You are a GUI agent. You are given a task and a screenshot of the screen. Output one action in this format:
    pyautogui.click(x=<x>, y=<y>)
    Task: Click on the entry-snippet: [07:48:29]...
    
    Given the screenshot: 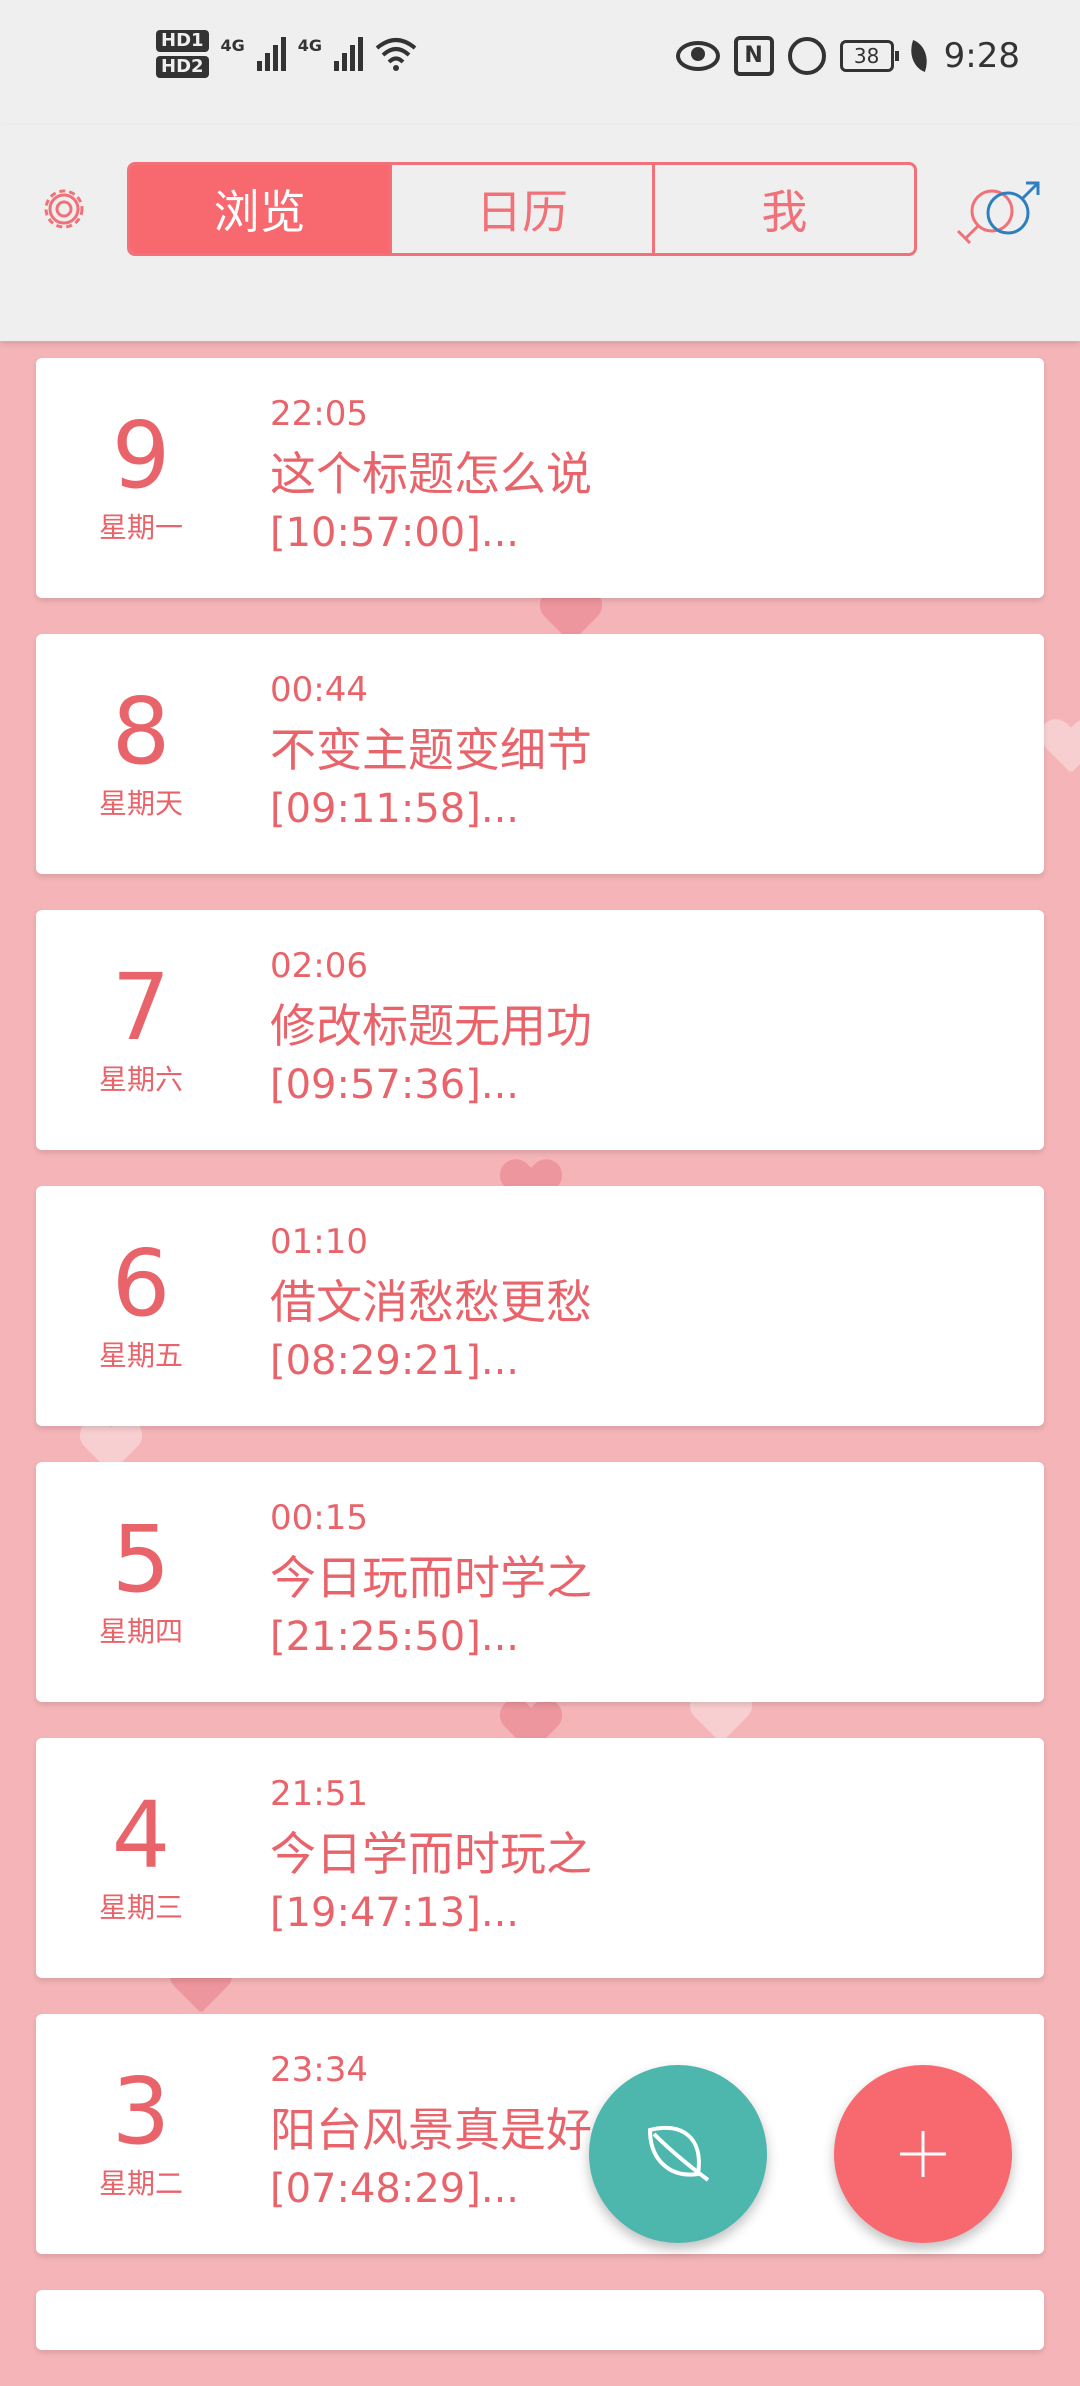 What is the action you would take?
    pyautogui.click(x=395, y=2189)
    